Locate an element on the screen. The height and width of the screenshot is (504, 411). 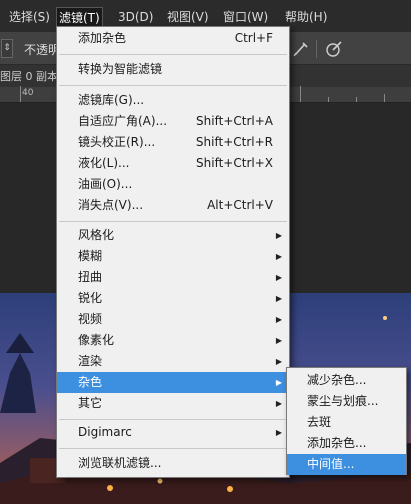
options-divider is located at coordinates (316, 49).